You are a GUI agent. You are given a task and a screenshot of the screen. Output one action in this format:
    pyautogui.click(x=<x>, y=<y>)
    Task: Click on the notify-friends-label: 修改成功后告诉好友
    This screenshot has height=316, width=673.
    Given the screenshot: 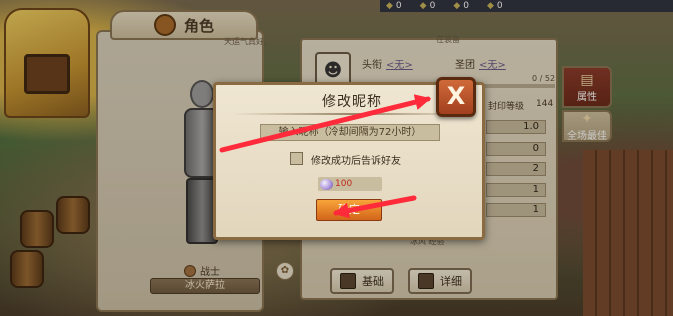 What is the action you would take?
    pyautogui.click(x=356, y=161)
    